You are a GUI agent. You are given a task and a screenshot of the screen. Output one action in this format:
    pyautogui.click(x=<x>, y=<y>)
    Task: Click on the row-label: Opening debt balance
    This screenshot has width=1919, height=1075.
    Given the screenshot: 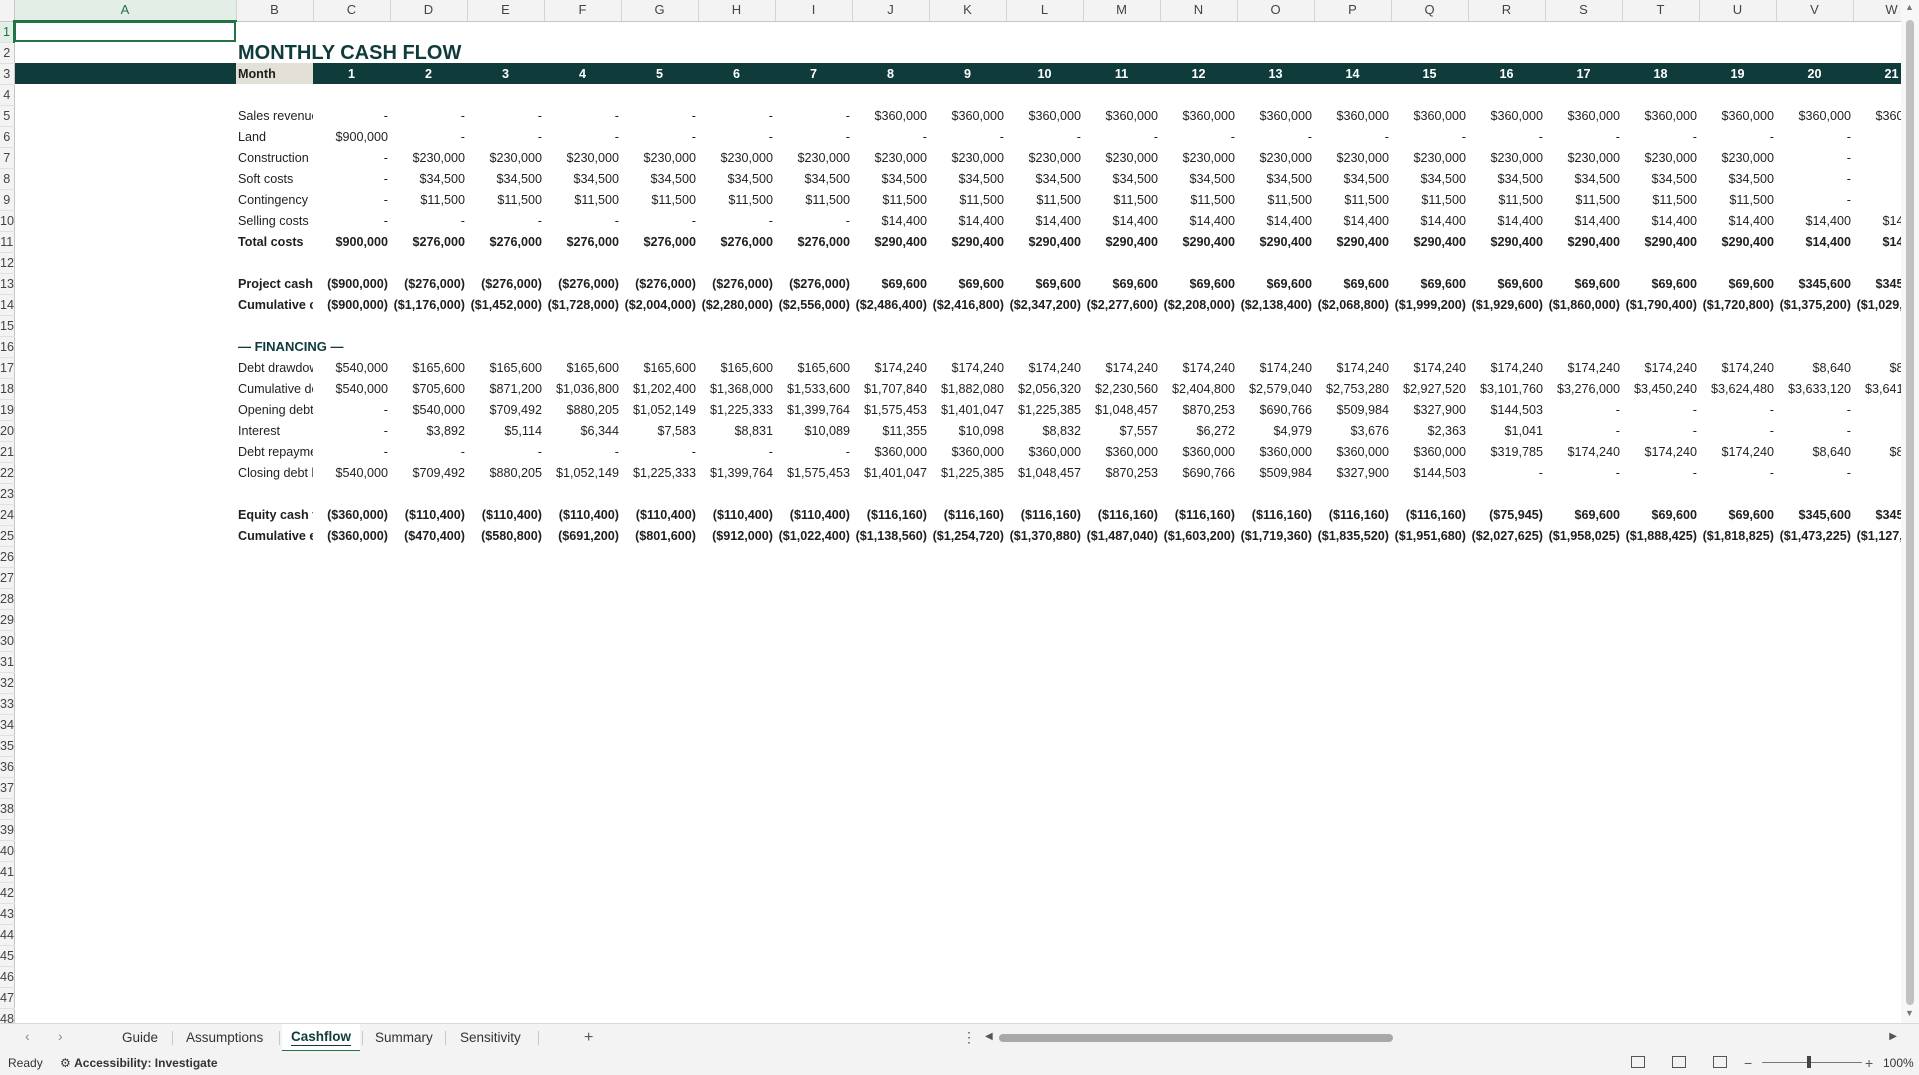 What is the action you would take?
    pyautogui.click(x=274, y=409)
    